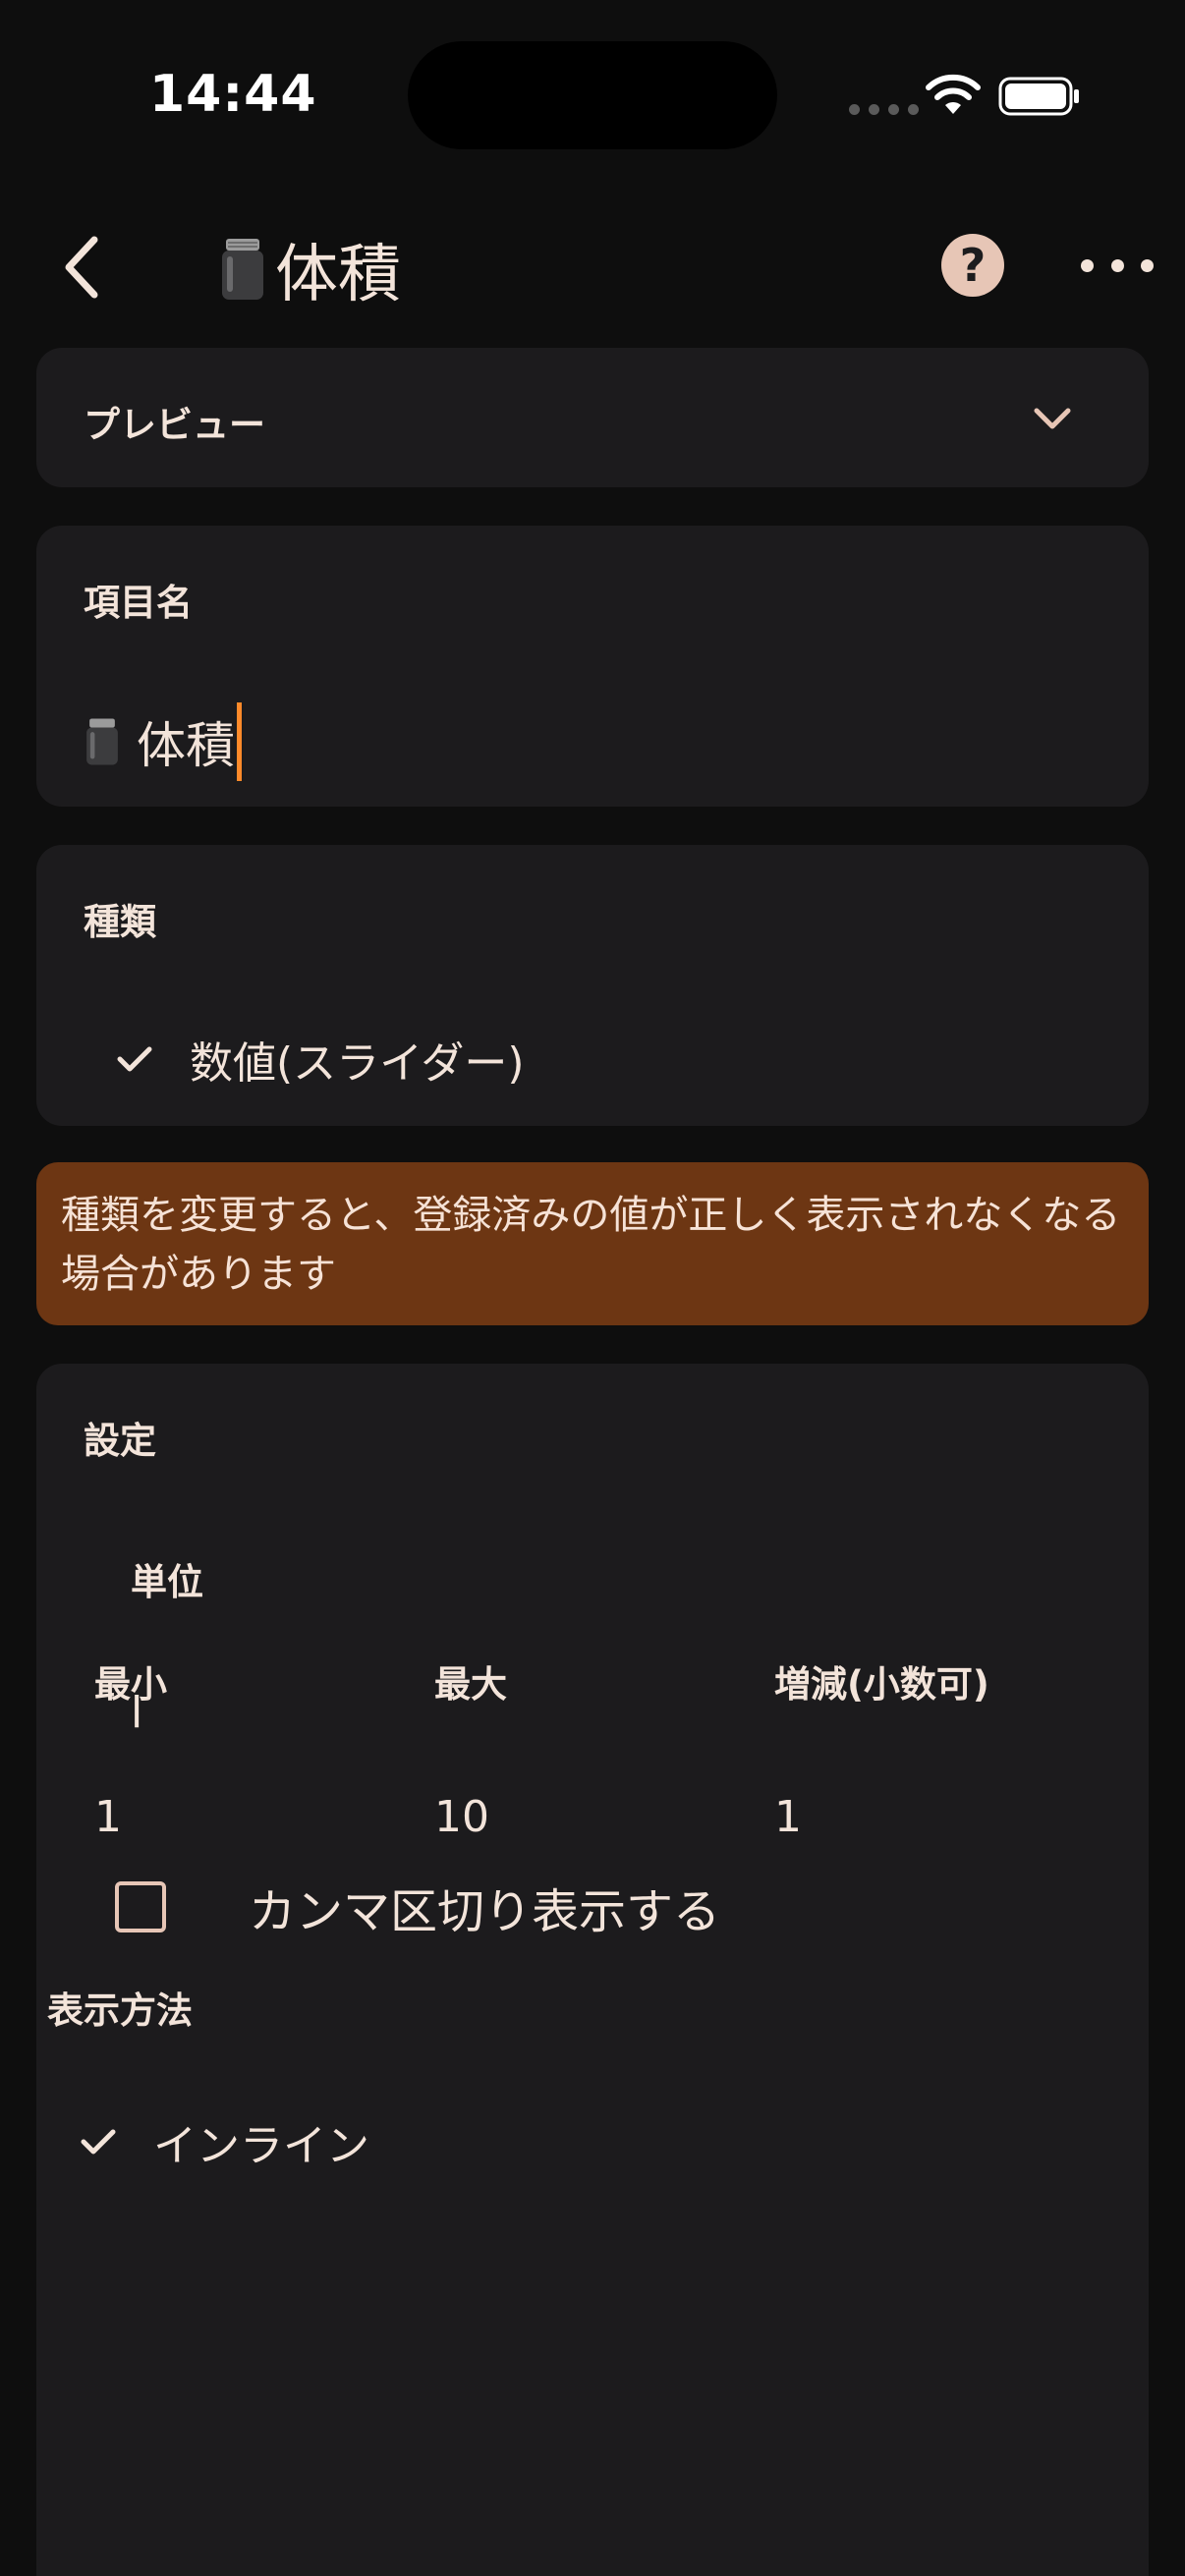 This screenshot has height=2576, width=1185. Describe the element at coordinates (485, 1911) in the screenshot. I see `comma-label: カンマ区切り表示する` at that location.